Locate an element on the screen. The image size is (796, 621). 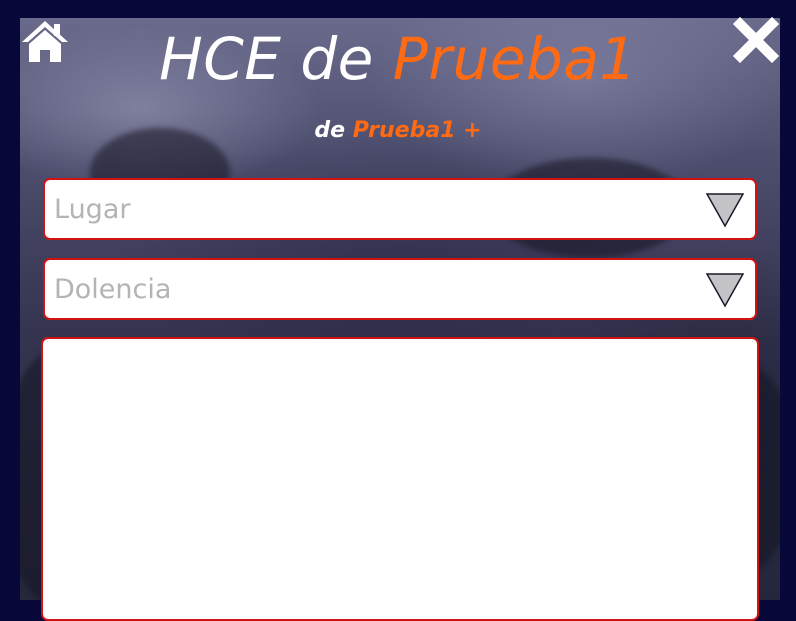
page-subtitle: de Prueba1 + is located at coordinates (398, 131).